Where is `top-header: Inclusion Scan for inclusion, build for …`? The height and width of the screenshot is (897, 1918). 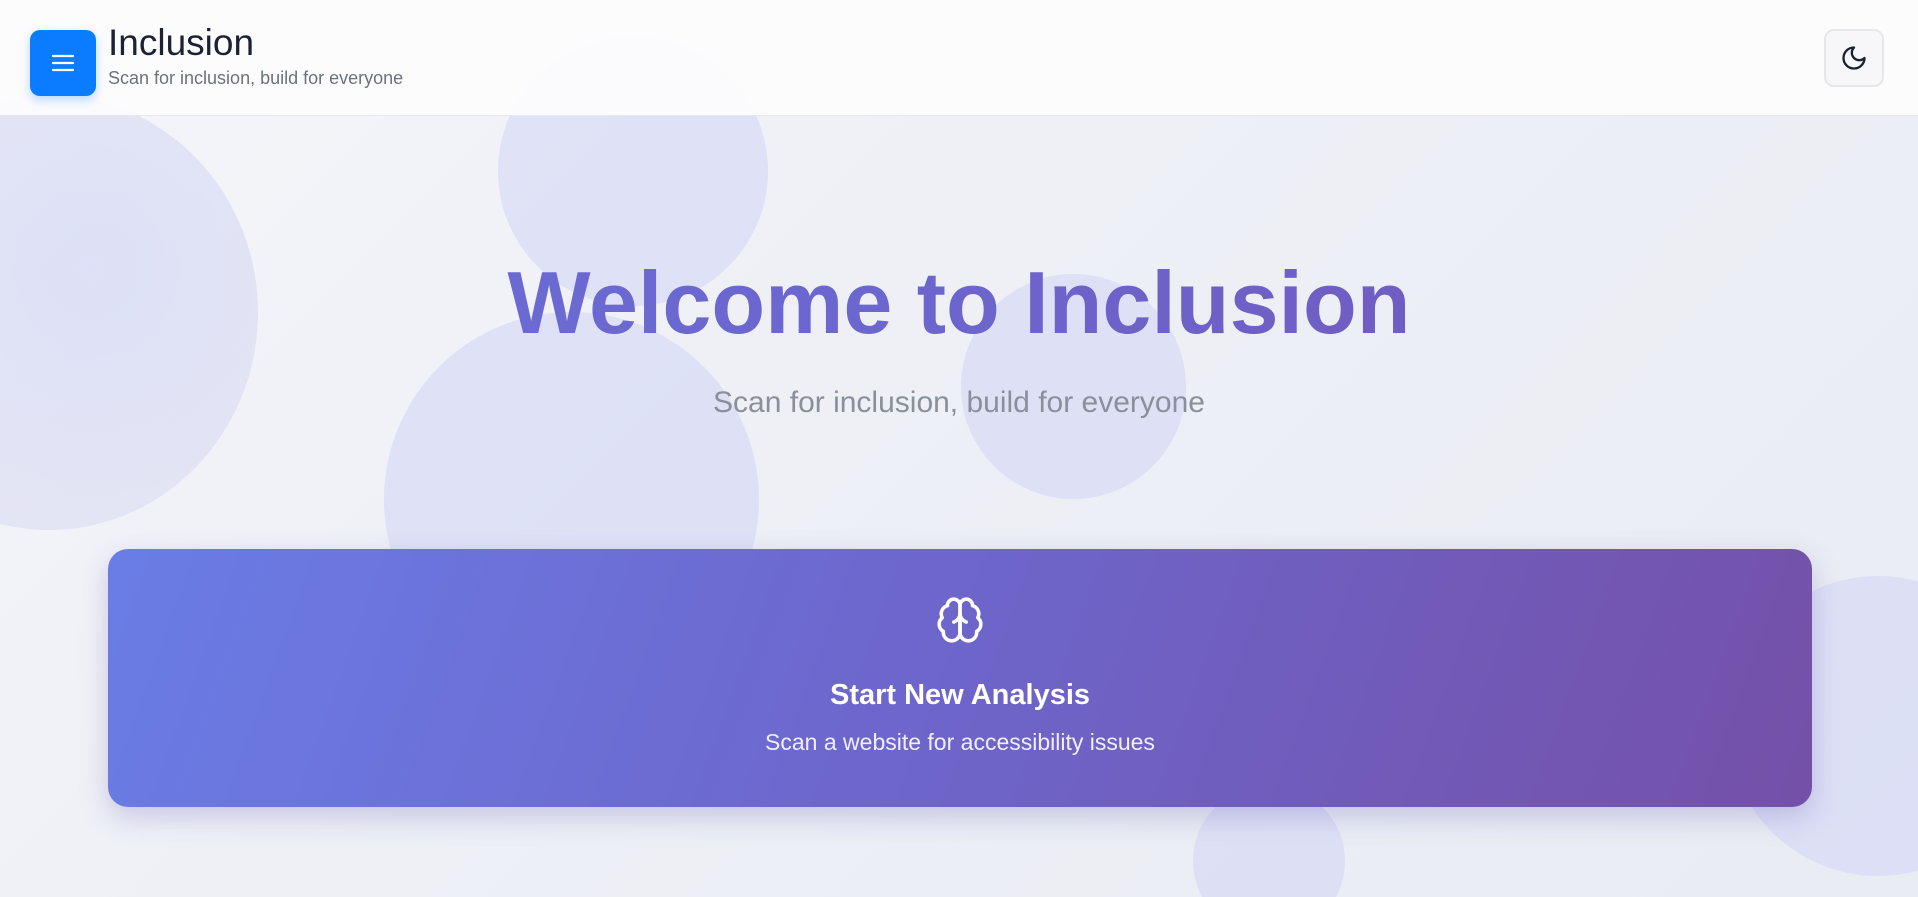
top-header: Inclusion Scan for inclusion, build for … is located at coordinates (959, 58).